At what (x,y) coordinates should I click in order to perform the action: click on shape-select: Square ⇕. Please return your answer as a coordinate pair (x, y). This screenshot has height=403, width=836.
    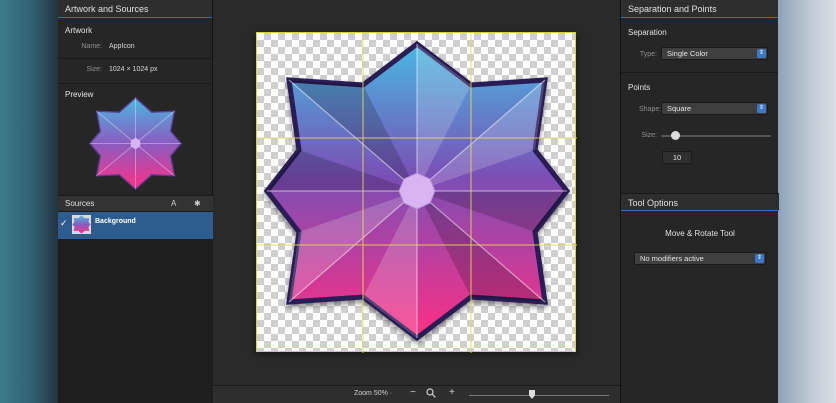
    Looking at the image, I should click on (714, 108).